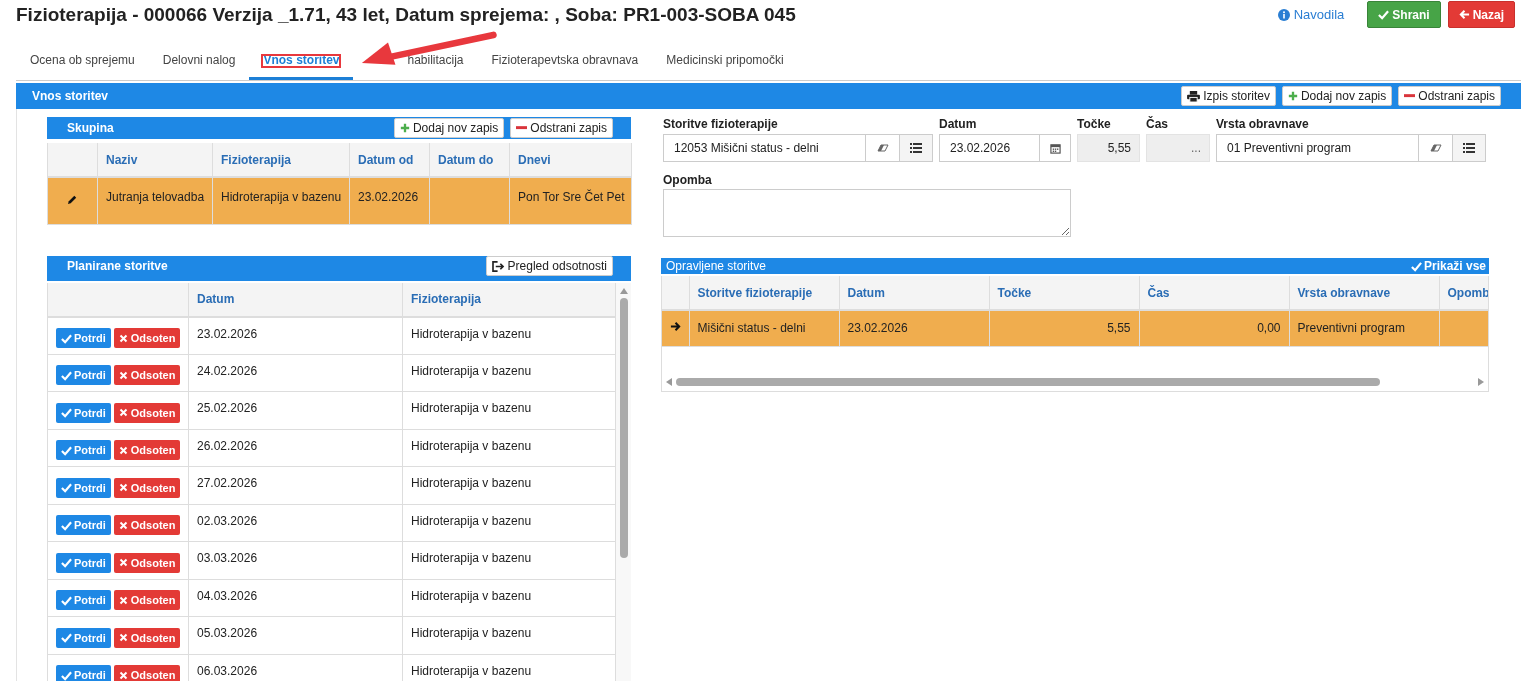 This screenshot has height=681, width=1521. What do you see at coordinates (1157, 123) in the screenshot?
I see `field-label: Čas` at bounding box center [1157, 123].